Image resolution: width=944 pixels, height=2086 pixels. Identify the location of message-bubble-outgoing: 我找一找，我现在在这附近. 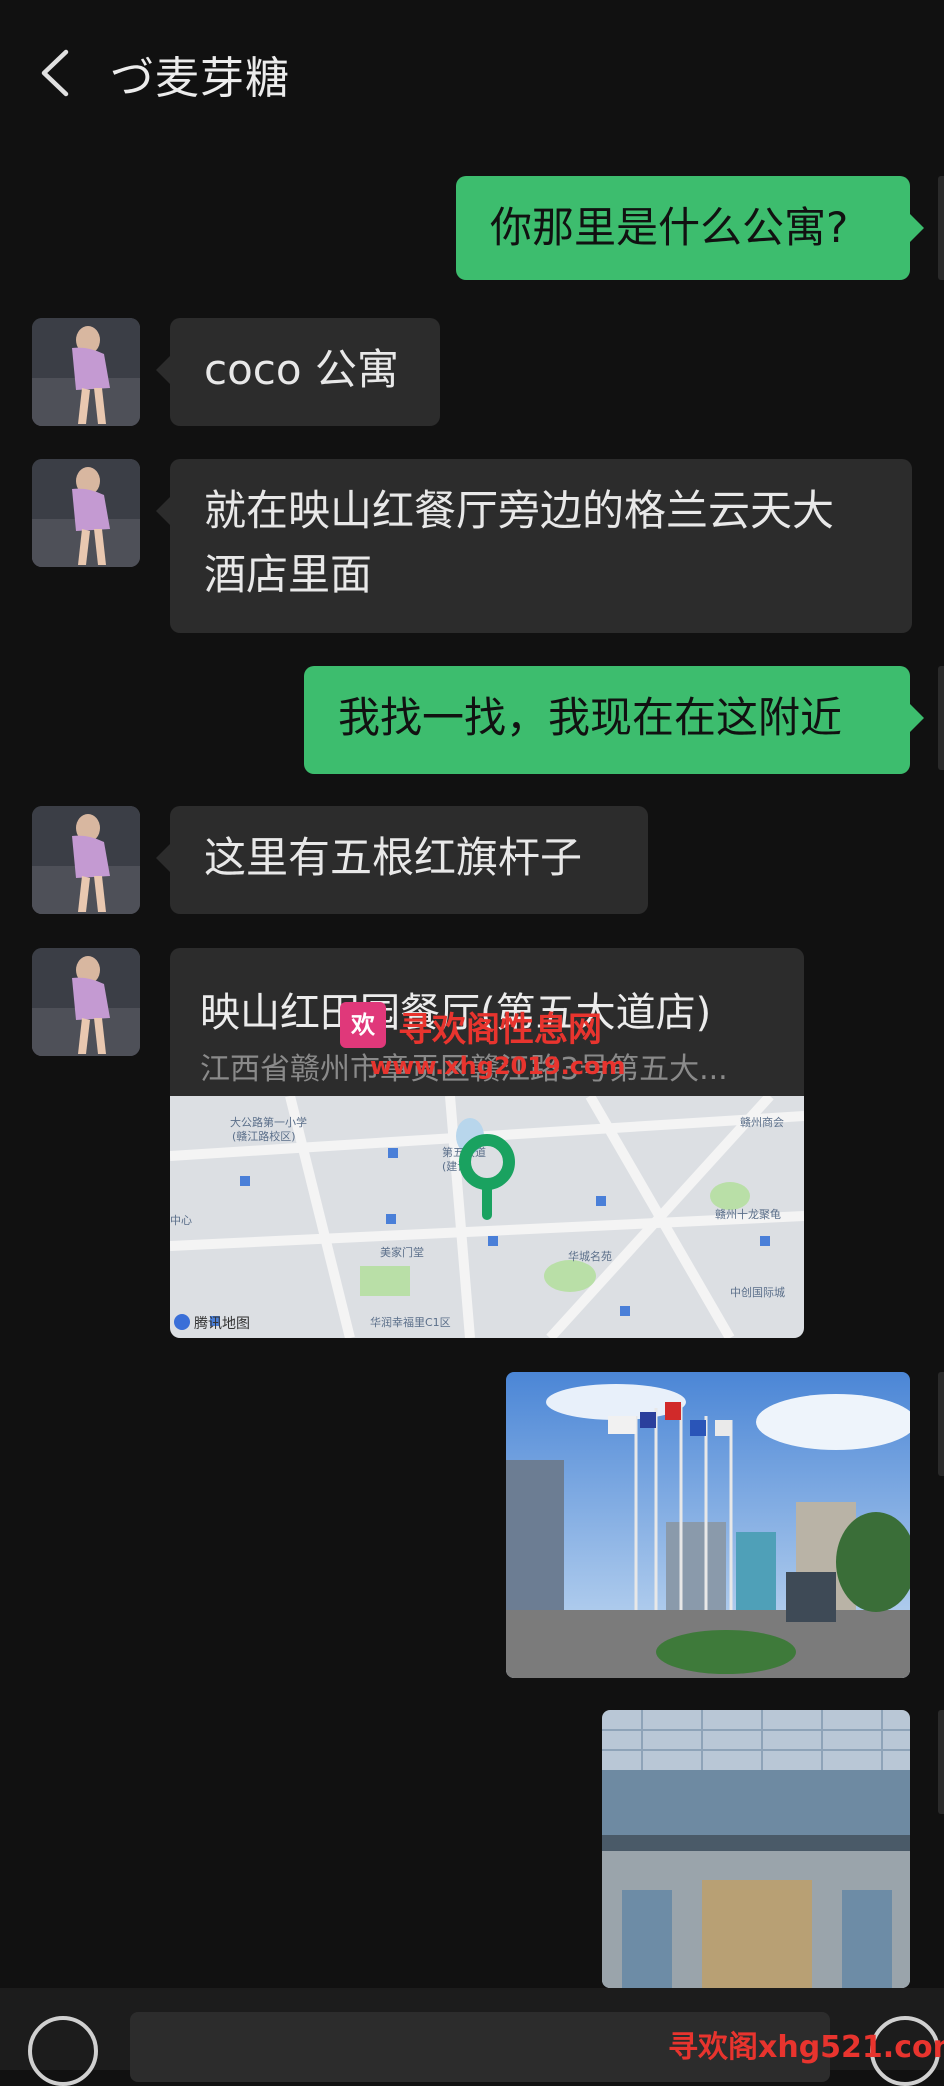
(614, 720).